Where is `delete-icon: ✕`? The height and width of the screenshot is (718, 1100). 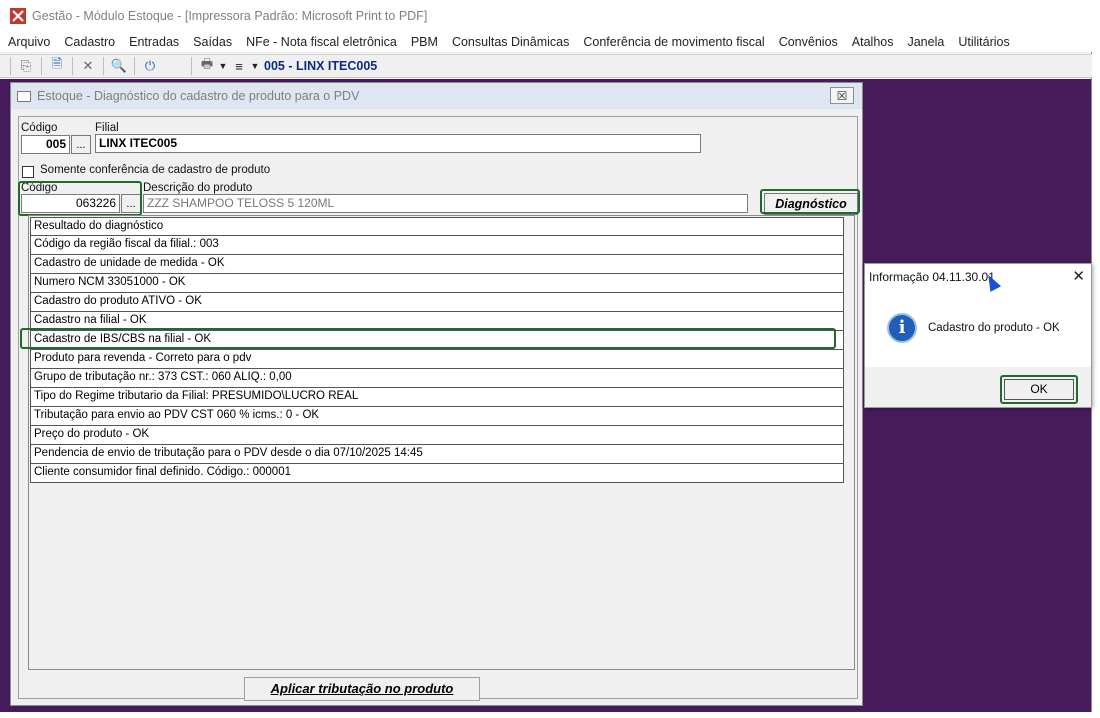 delete-icon: ✕ is located at coordinates (88, 66).